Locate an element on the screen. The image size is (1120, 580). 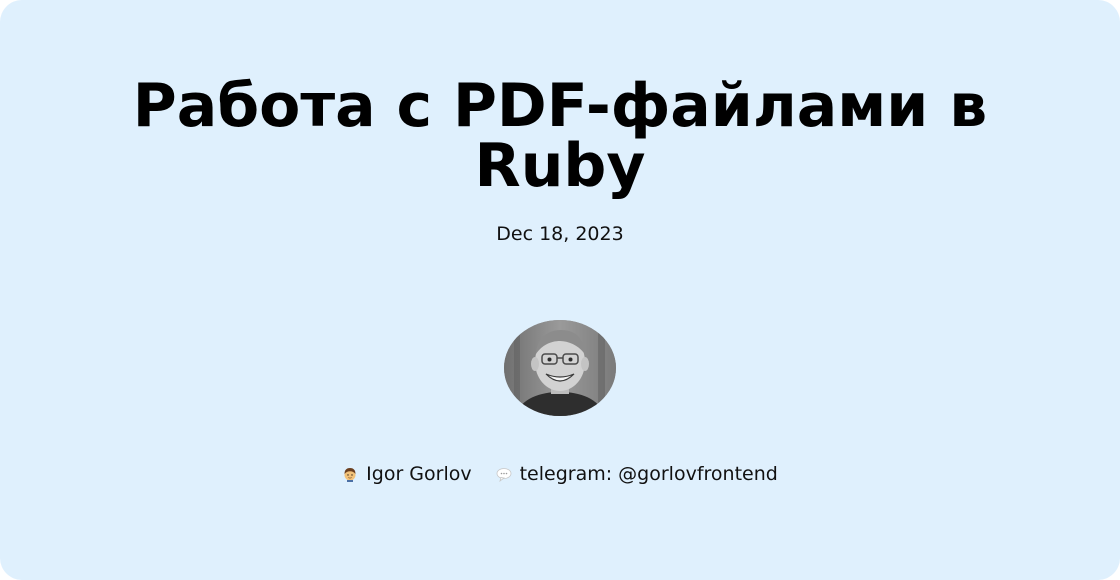
author-name-item: Igor Gorlov is located at coordinates (407, 474).